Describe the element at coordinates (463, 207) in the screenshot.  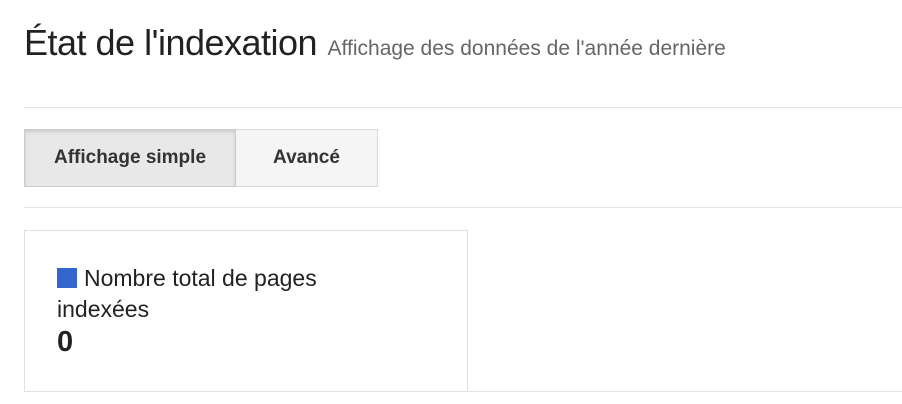
I see `tabs-divider` at that location.